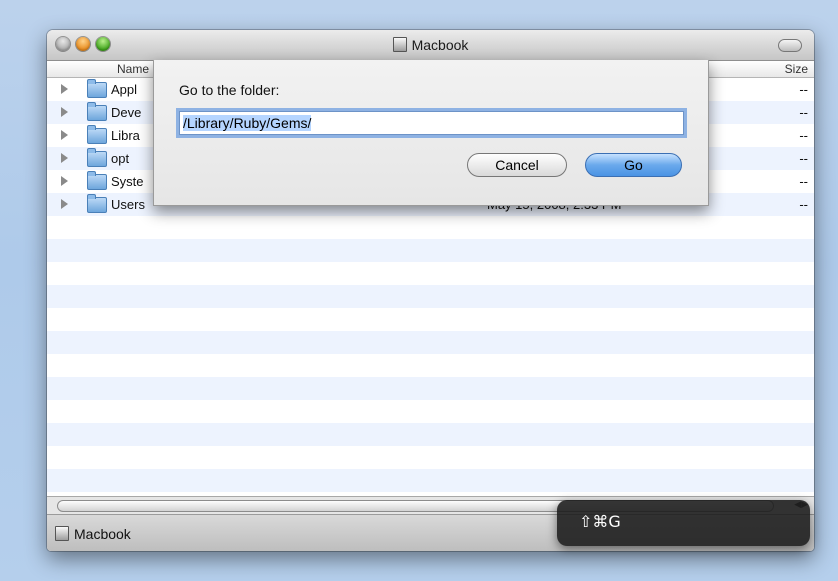  What do you see at coordinates (97, 180) in the screenshot?
I see `system-folder-icon` at bounding box center [97, 180].